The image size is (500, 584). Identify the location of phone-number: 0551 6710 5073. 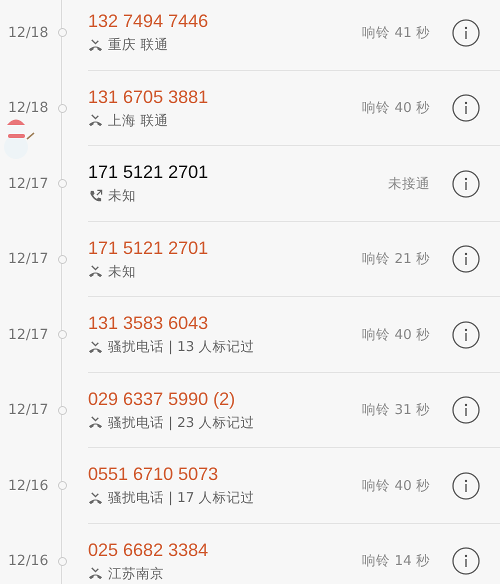
(225, 475).